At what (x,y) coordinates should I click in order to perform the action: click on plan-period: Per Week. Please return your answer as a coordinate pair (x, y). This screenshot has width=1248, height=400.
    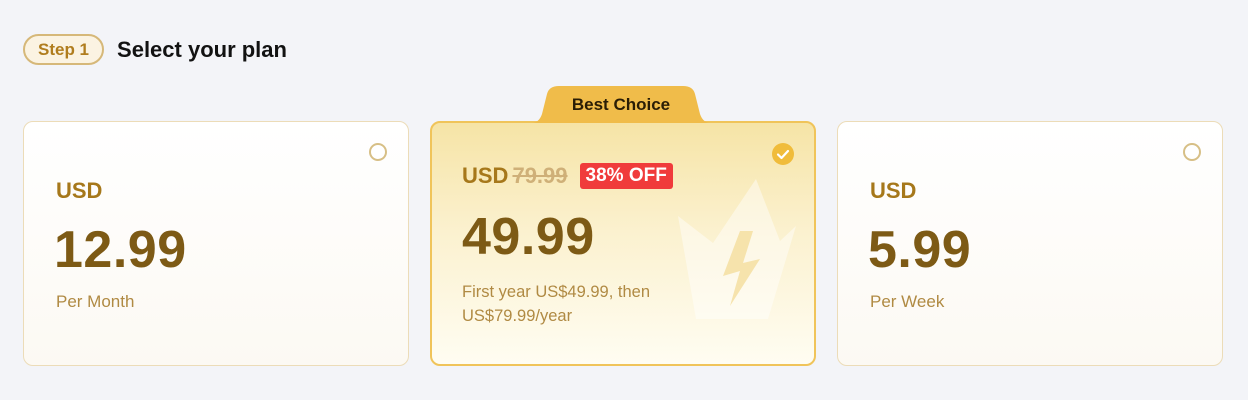
    Looking at the image, I should click on (907, 301).